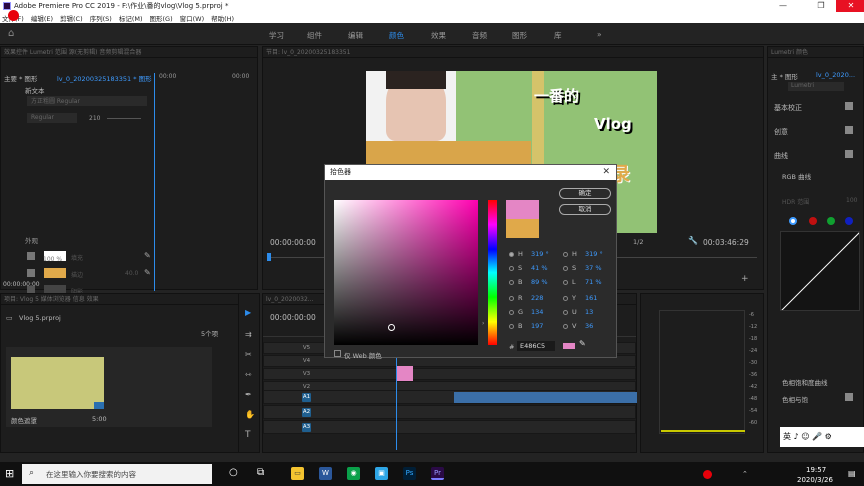 The width and height of the screenshot is (864, 486). What do you see at coordinates (233, 472) in the screenshot?
I see `cortana-icon: ○` at bounding box center [233, 472].